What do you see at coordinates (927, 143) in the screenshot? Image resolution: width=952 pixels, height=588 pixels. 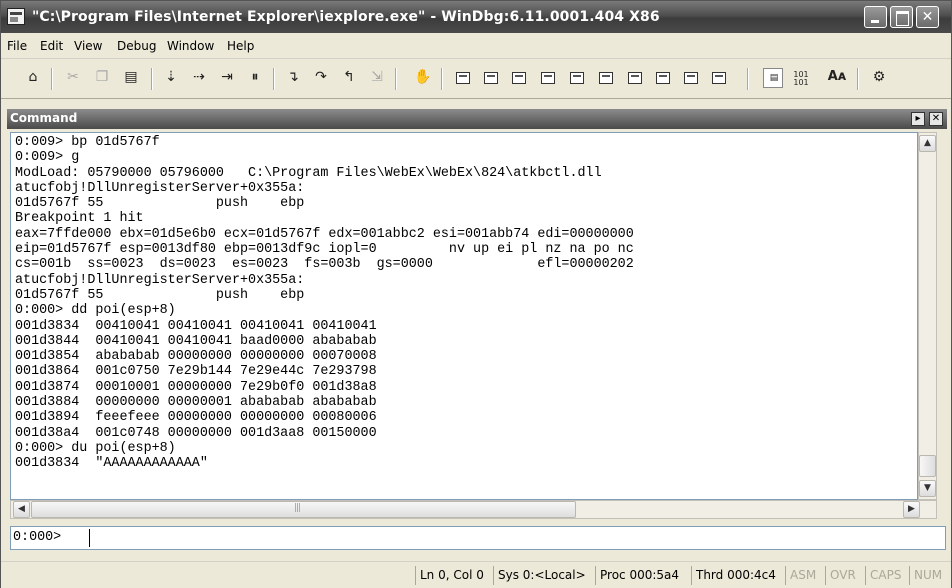 I see `scroll-up-icon: ▲` at bounding box center [927, 143].